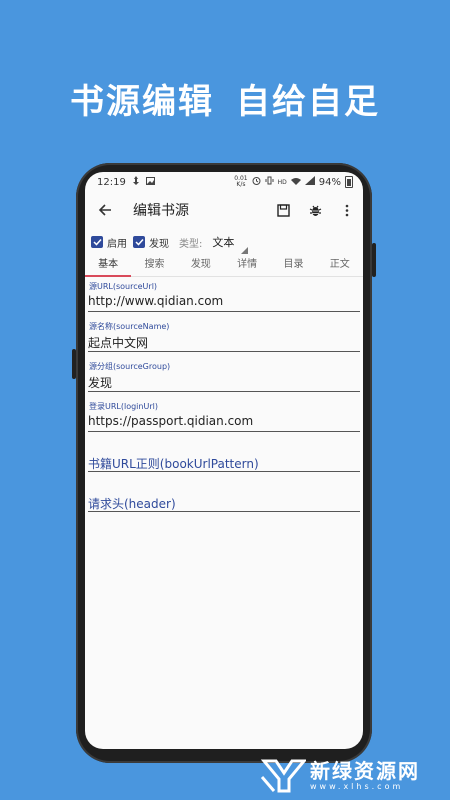 The width and height of the screenshot is (450, 800). I want to click on field-label: 源URL(sourceUrl), so click(123, 286).